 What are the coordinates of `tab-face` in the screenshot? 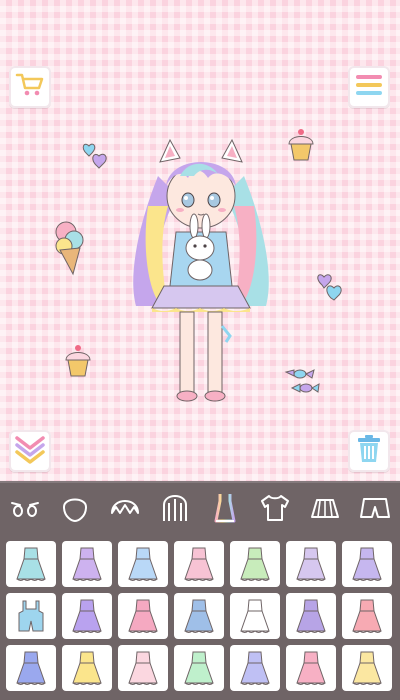 It's located at (75, 510).